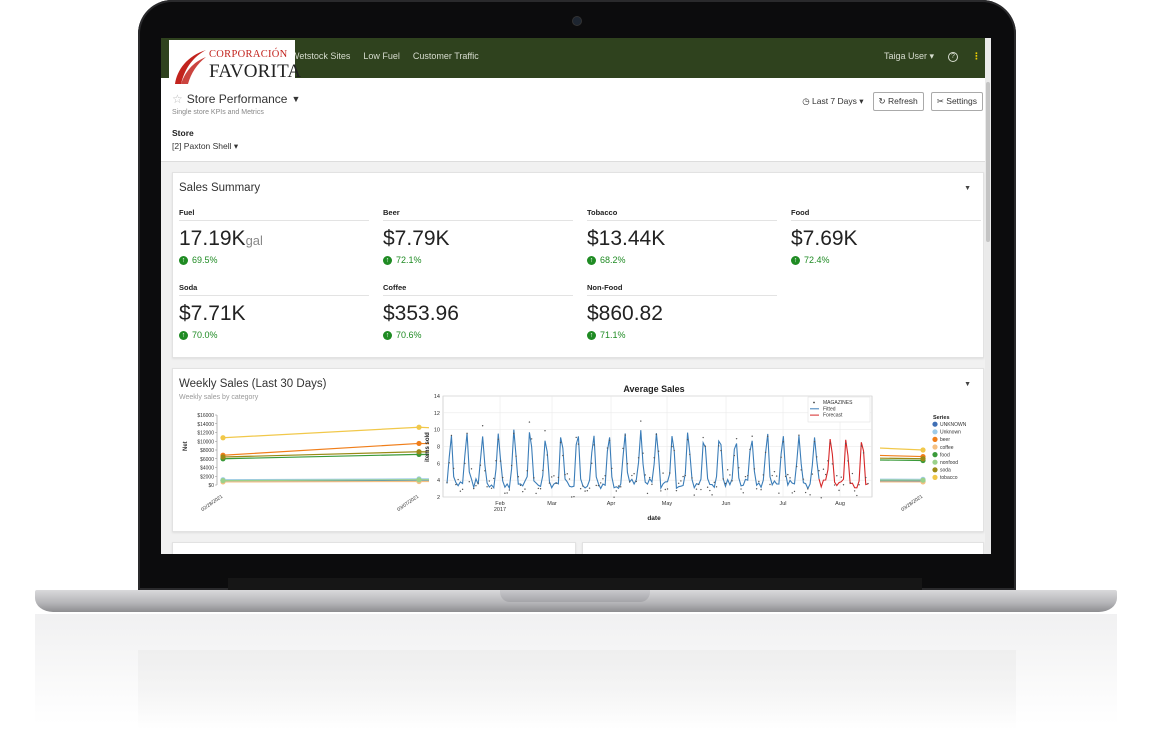 The height and width of the screenshot is (734, 1150). What do you see at coordinates (274, 260) in the screenshot?
I see `kpi-change: ↑ 69.5%` at bounding box center [274, 260].